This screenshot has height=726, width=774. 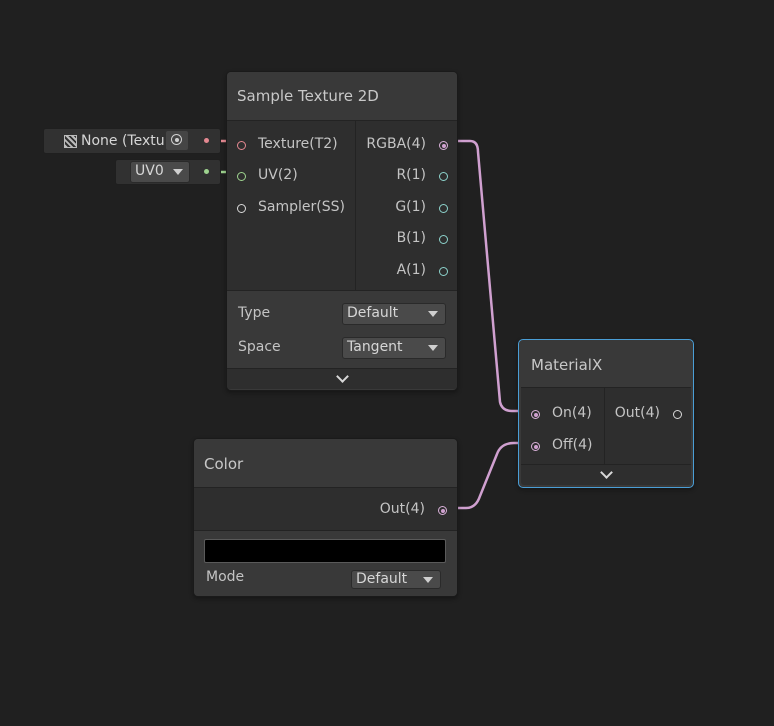 What do you see at coordinates (325, 551) in the screenshot?
I see `color-swatch` at bounding box center [325, 551].